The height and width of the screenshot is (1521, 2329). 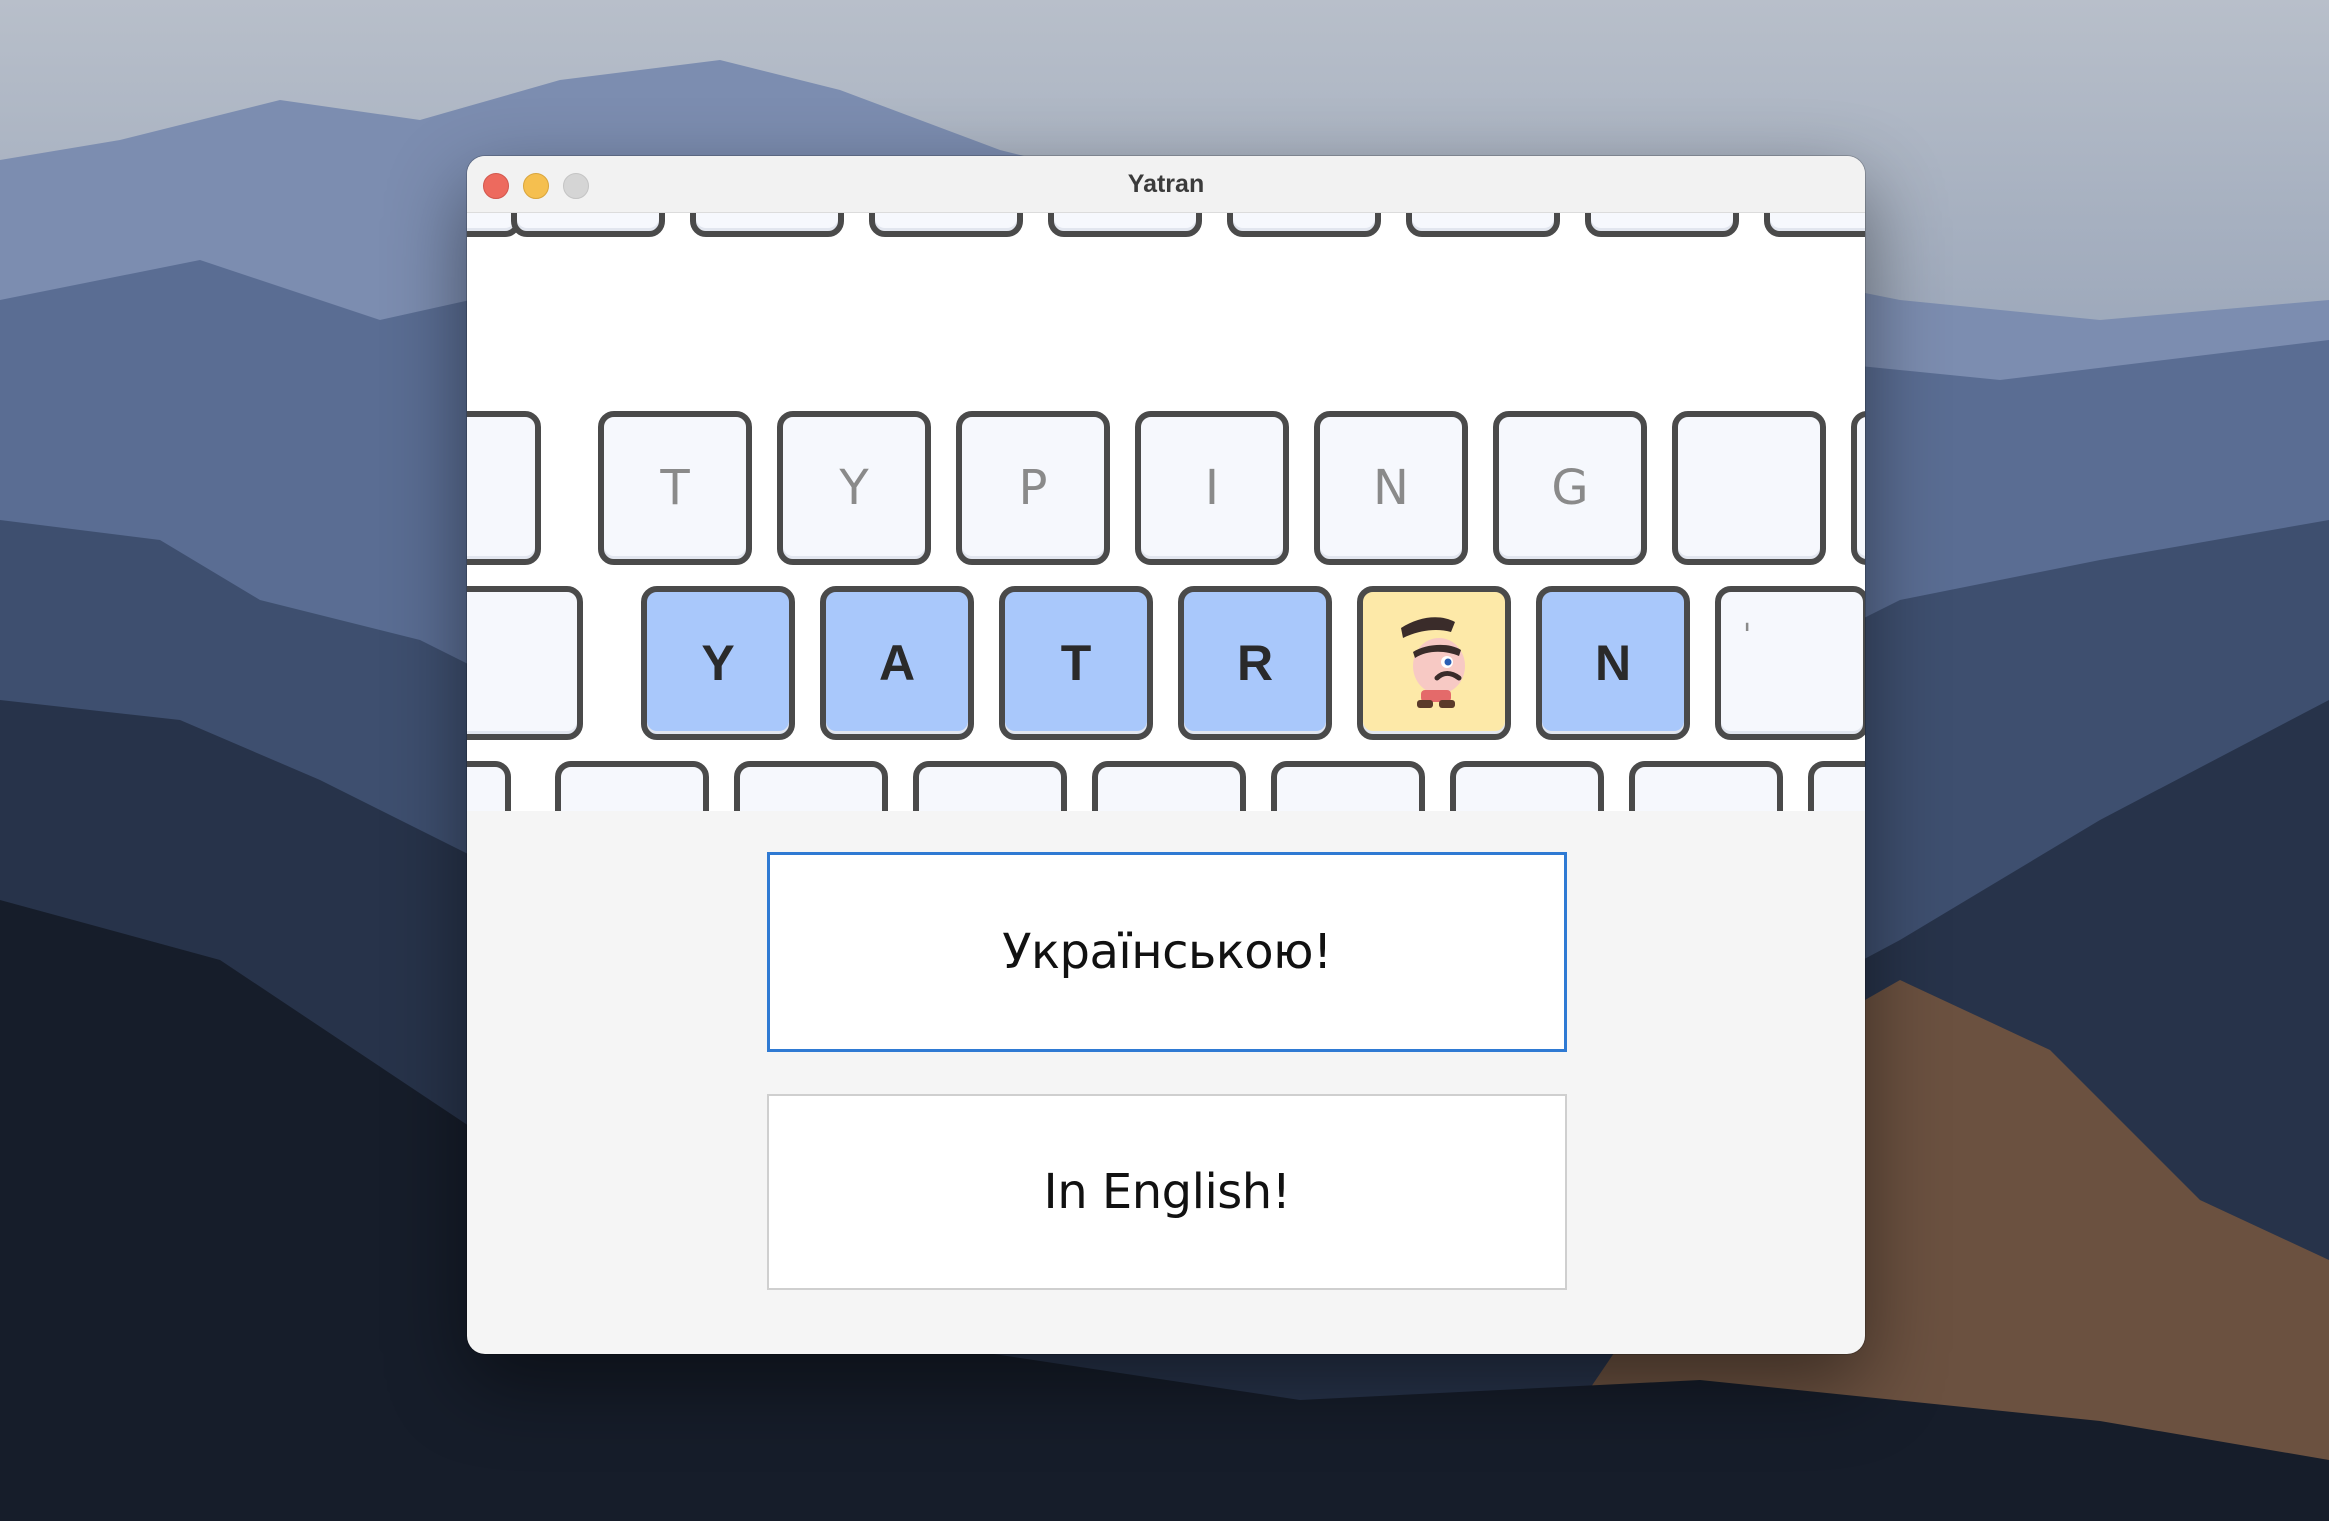 I want to click on keyboard-key-o: O, so click(x=1348, y=786).